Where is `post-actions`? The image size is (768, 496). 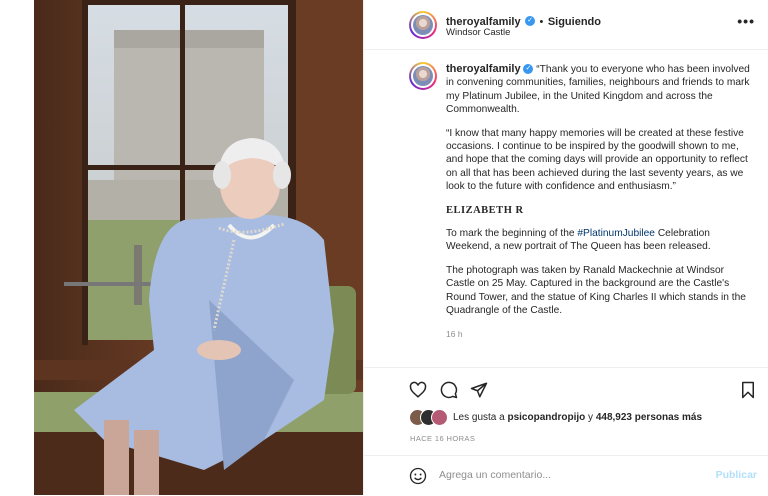 post-actions is located at coordinates (566, 387).